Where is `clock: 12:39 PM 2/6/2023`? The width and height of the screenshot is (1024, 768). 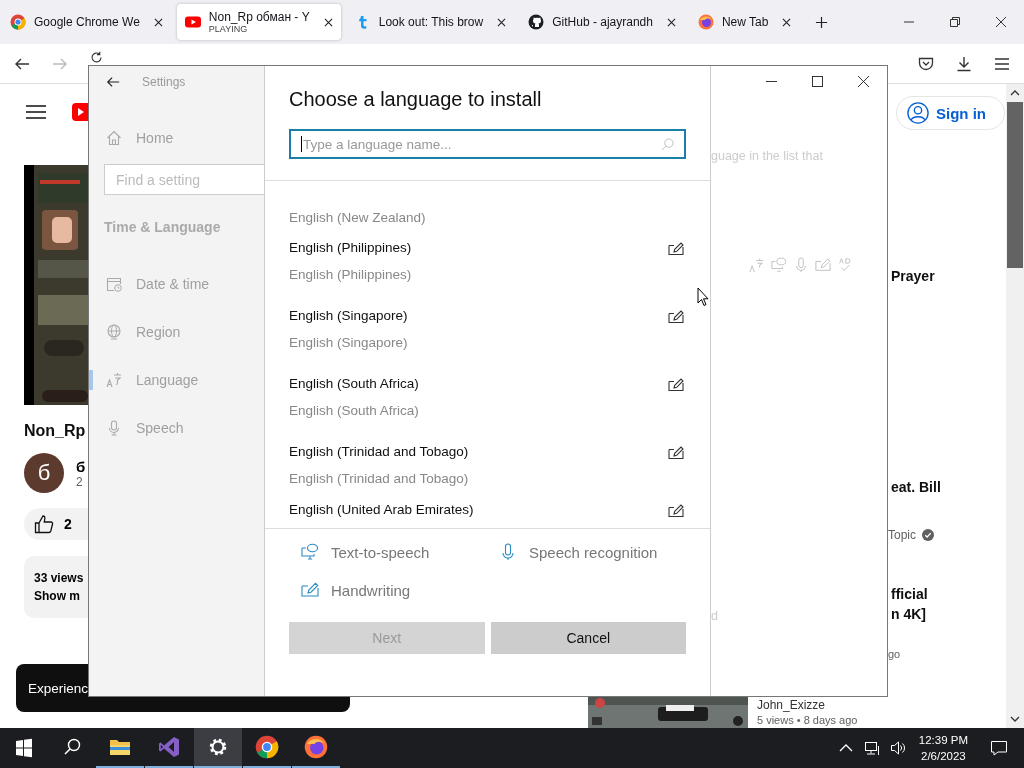
clock: 12:39 PM 2/6/2023 is located at coordinates (943, 748).